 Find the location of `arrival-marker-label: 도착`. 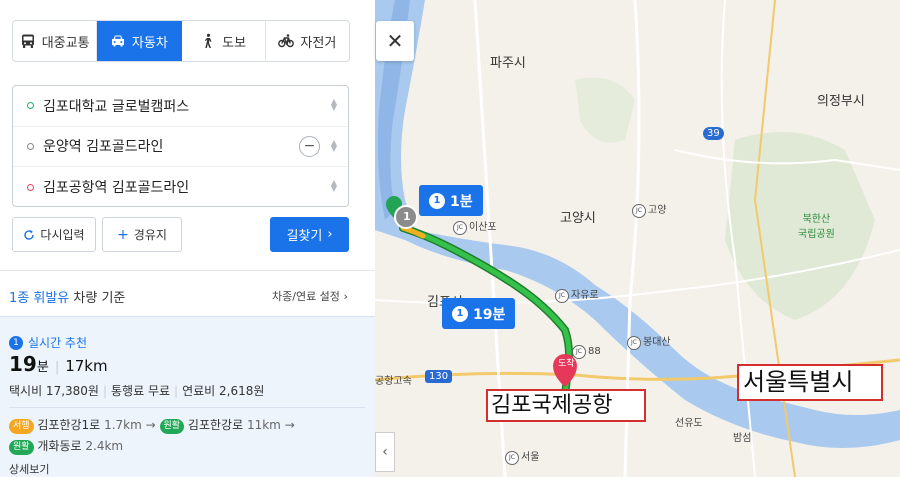

arrival-marker-label: 도착 is located at coordinates (566, 364).